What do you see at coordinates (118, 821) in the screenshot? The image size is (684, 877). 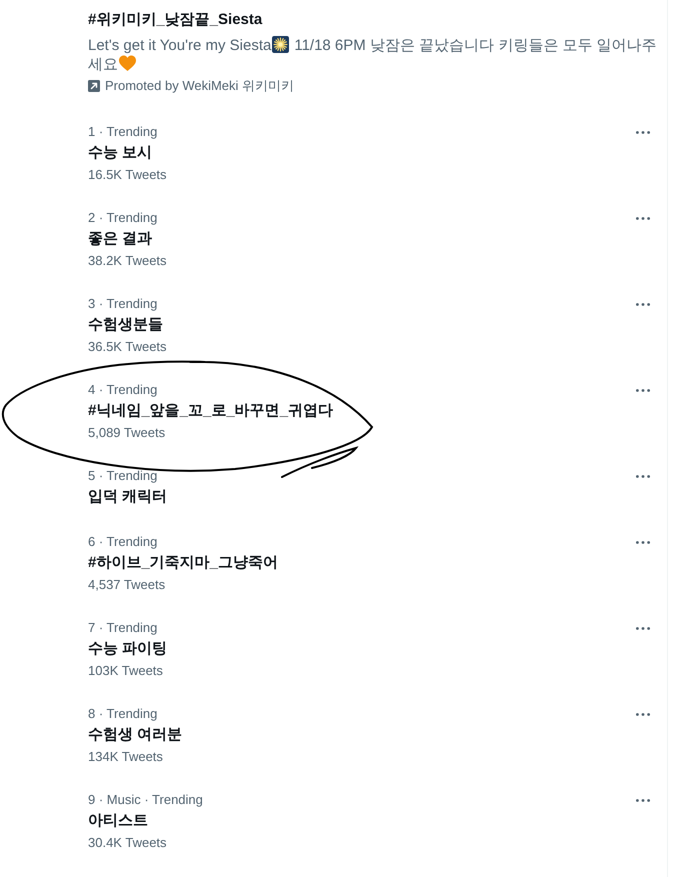 I see `trend-title: 아티스트` at bounding box center [118, 821].